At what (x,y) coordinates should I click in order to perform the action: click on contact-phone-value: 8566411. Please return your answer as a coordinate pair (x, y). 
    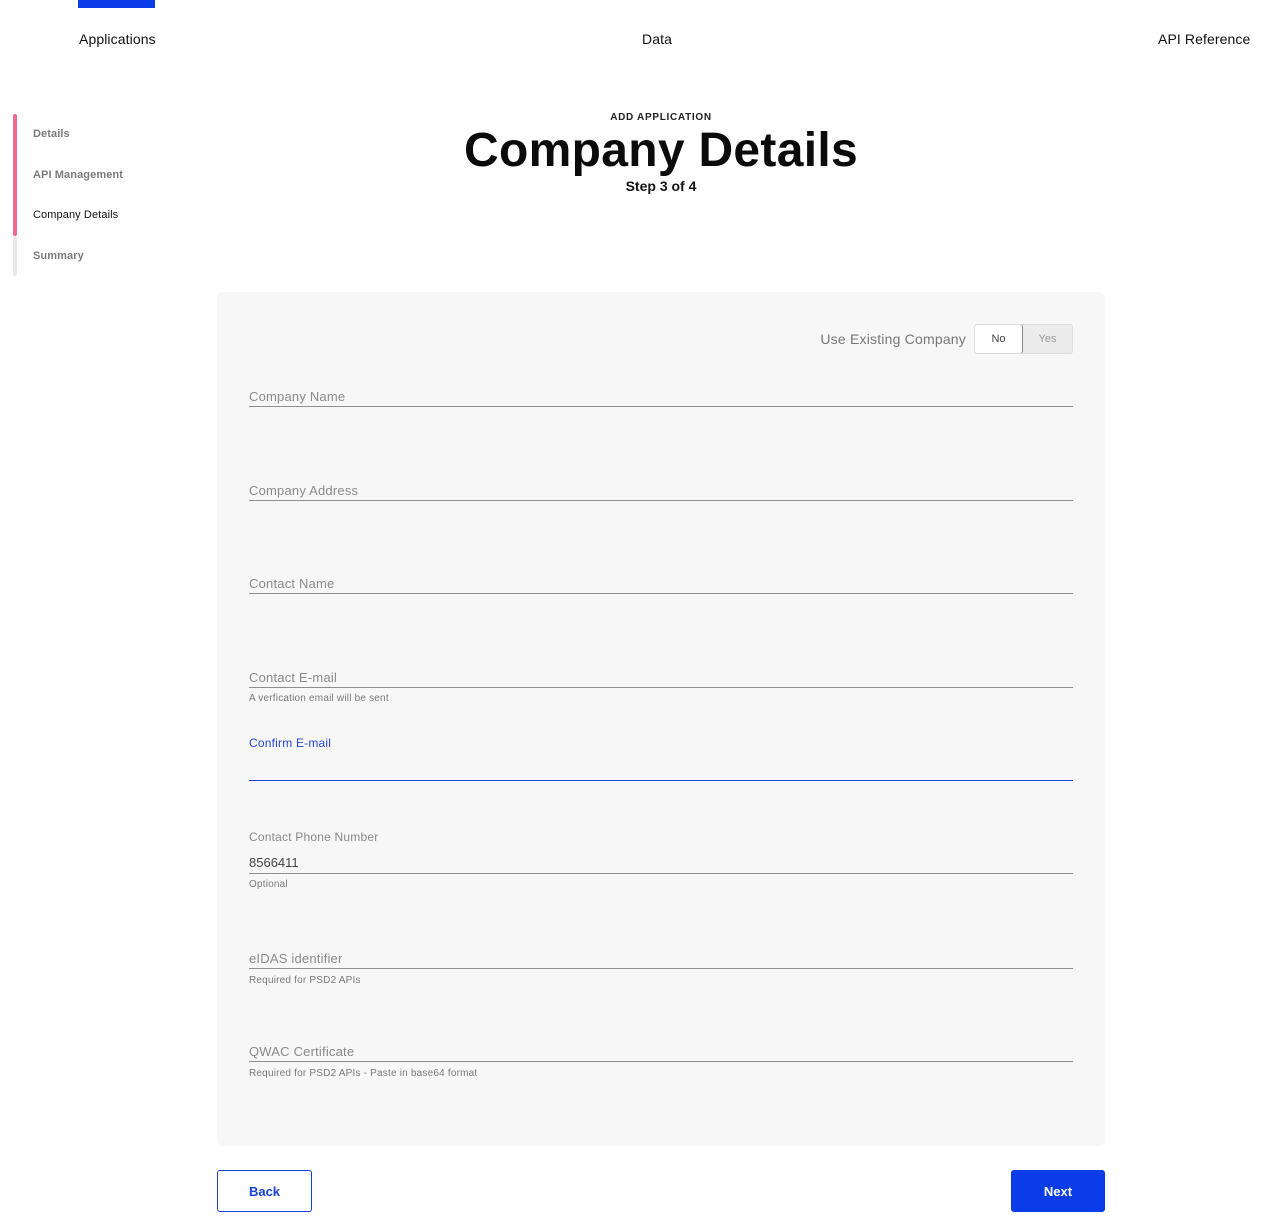
    Looking at the image, I should click on (274, 862).